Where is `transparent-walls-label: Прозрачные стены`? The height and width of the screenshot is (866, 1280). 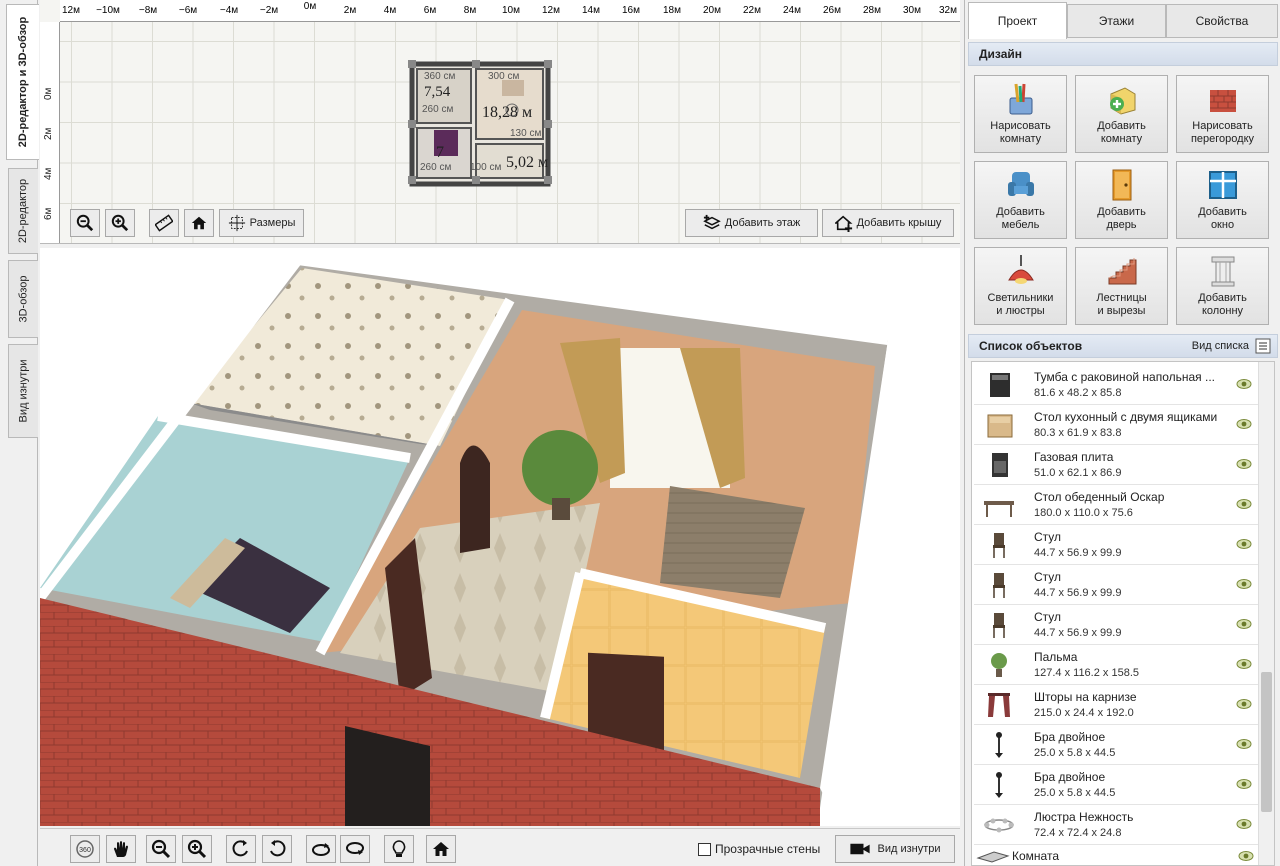
transparent-walls-label: Прозрачные стены is located at coordinates (768, 849).